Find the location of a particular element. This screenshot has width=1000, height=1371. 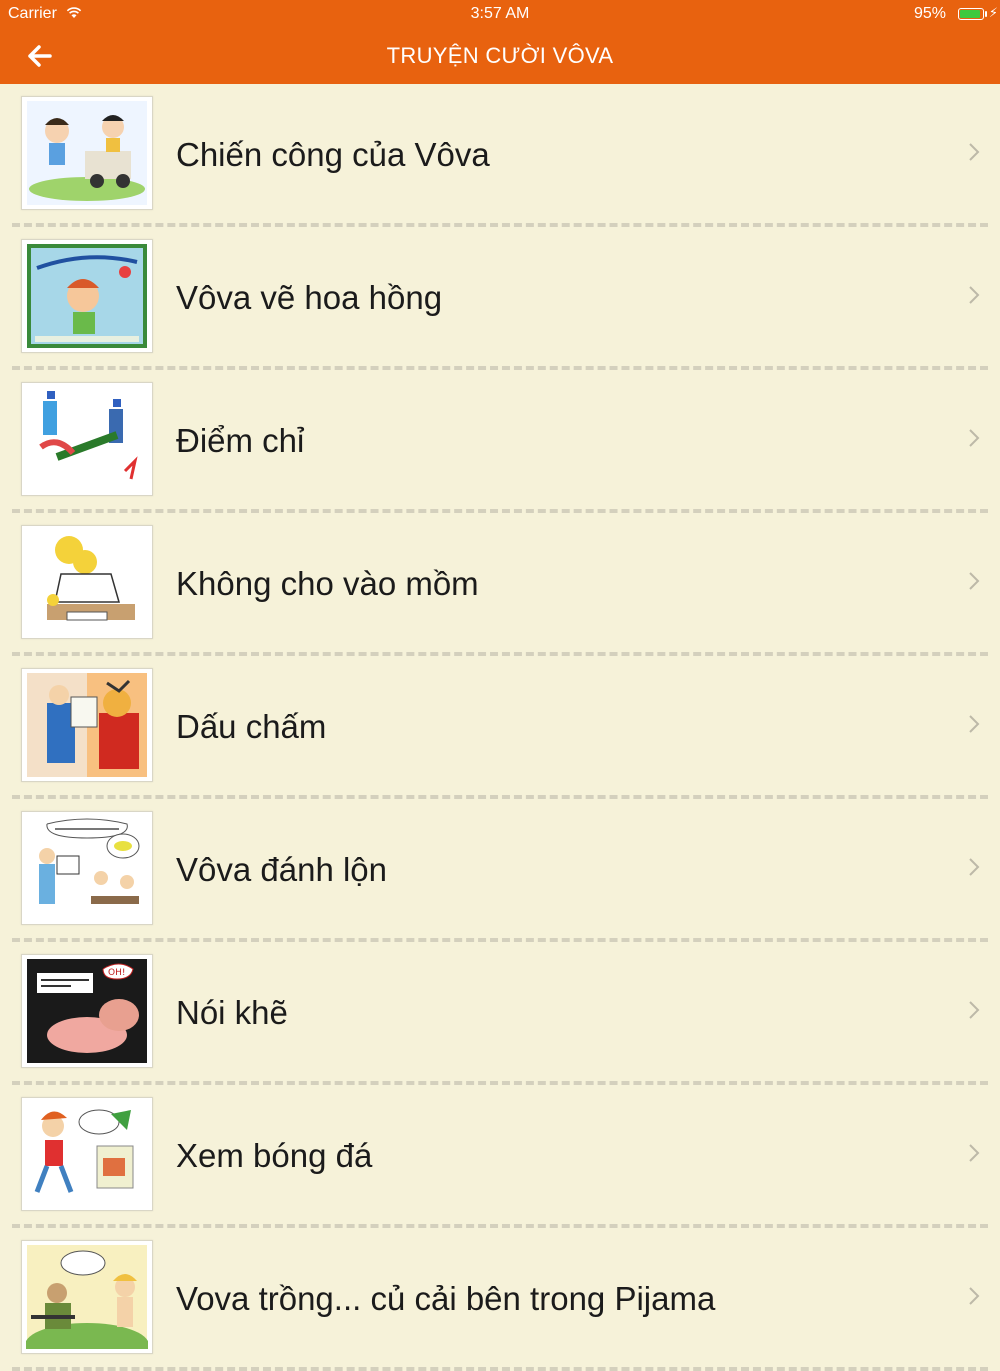

story-title: Vôva vẽ hoa hồng is located at coordinates (309, 297).